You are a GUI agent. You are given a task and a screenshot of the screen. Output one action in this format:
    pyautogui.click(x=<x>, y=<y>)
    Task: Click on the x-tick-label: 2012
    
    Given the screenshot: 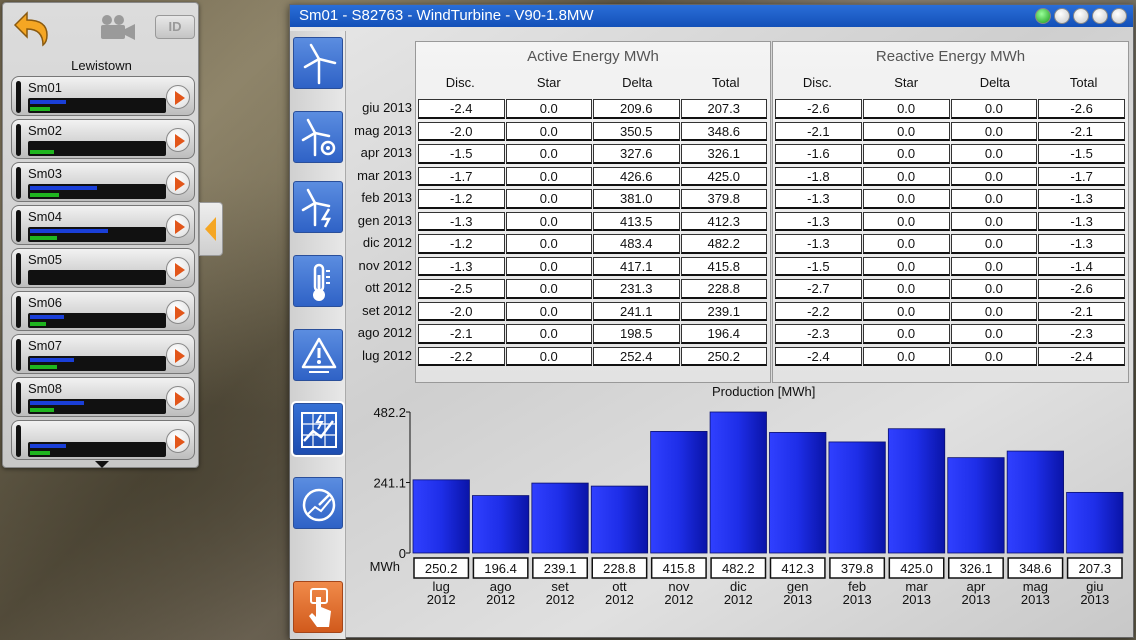 What is the action you would take?
    pyautogui.click(x=560, y=599)
    